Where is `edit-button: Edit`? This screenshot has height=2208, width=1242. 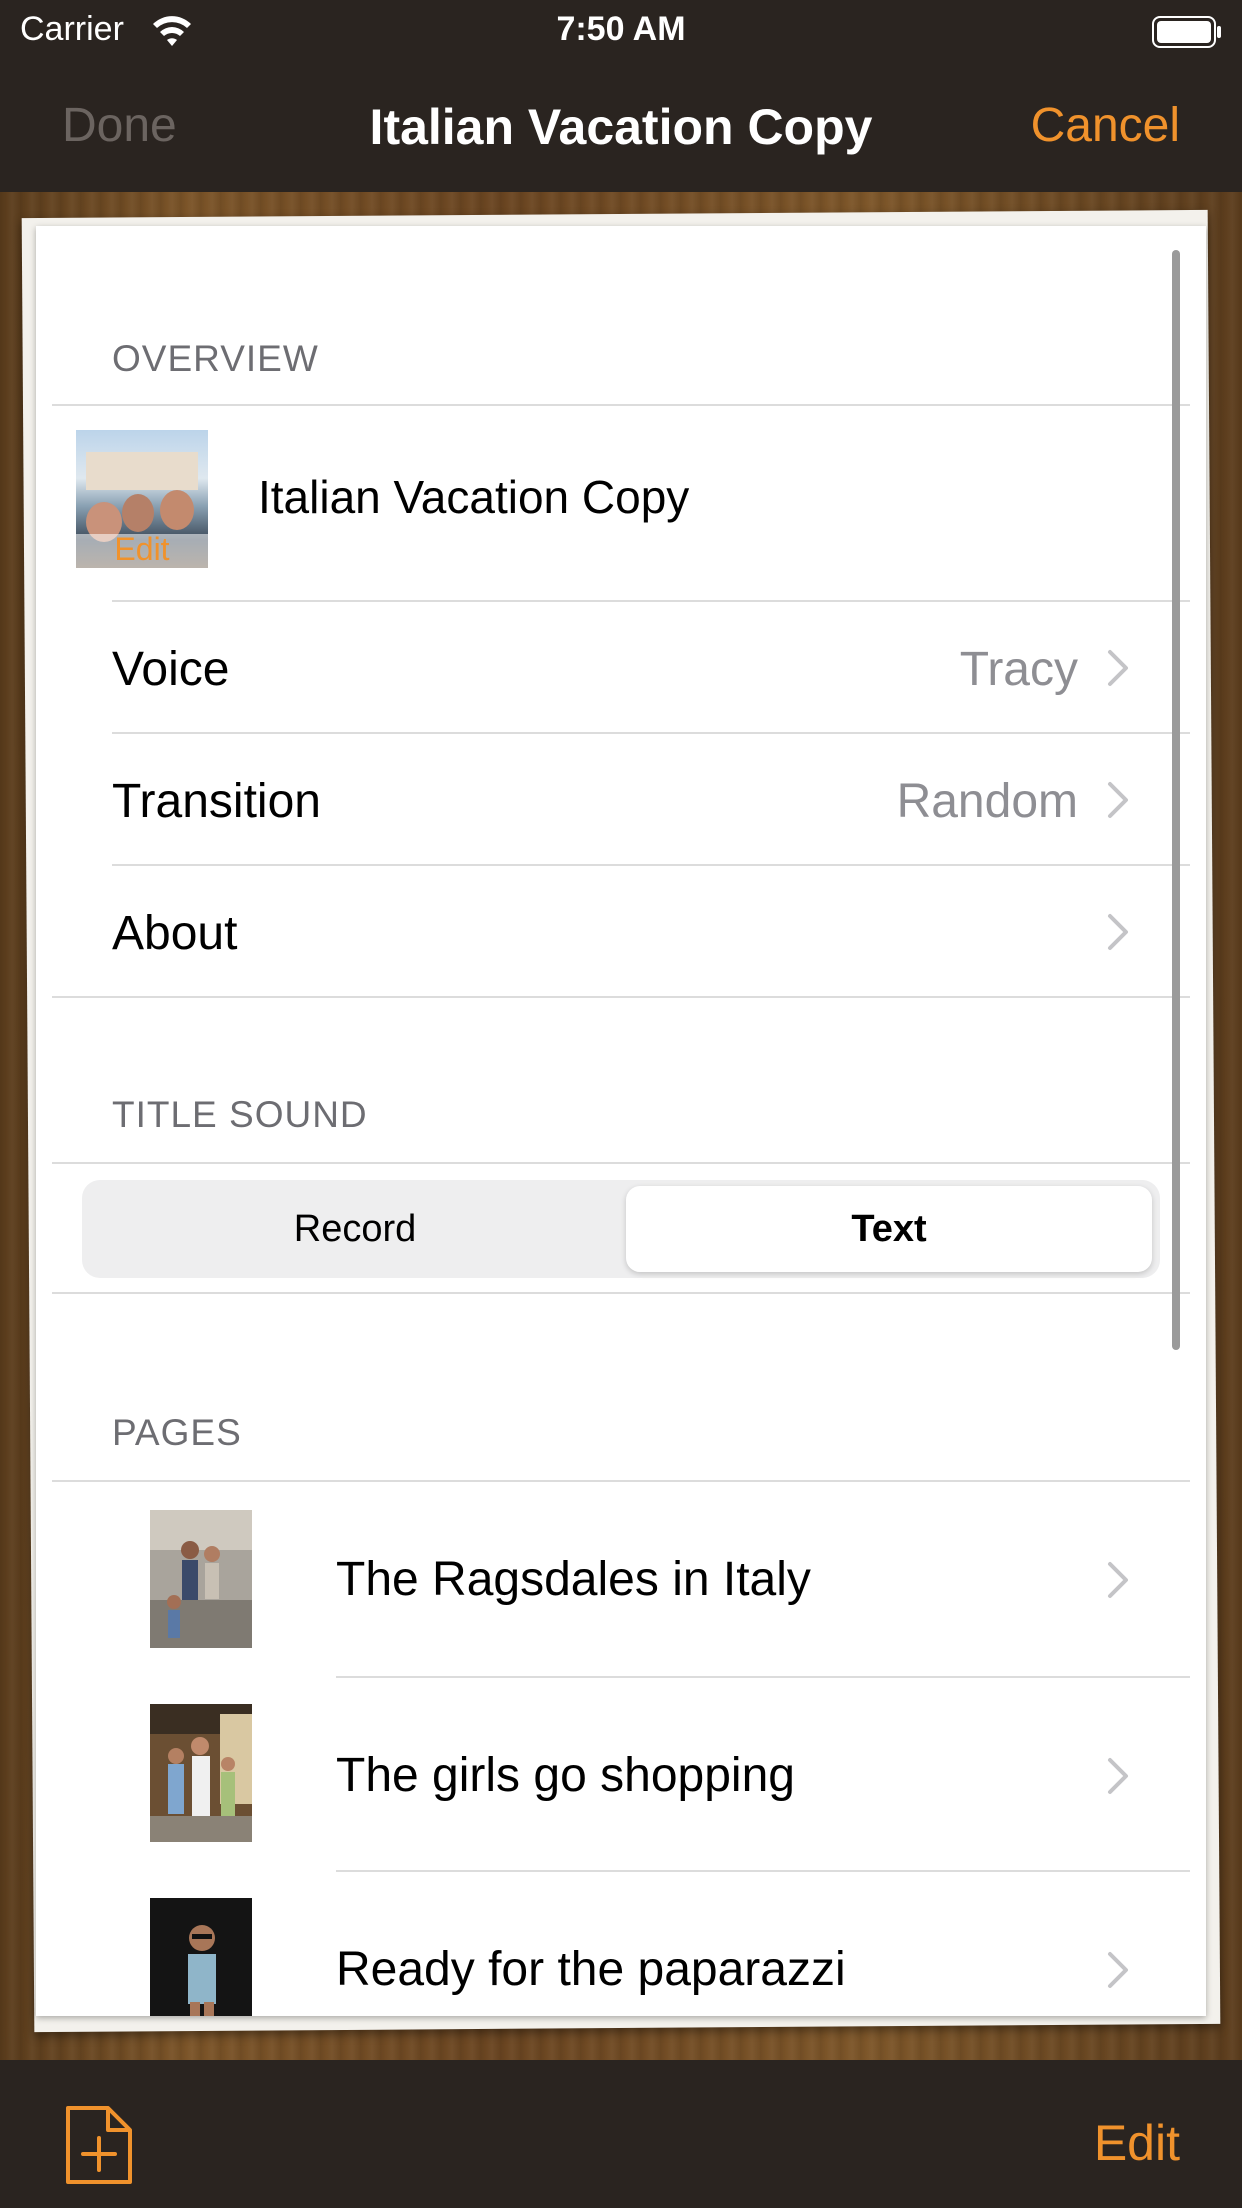 edit-button: Edit is located at coordinates (1137, 2143).